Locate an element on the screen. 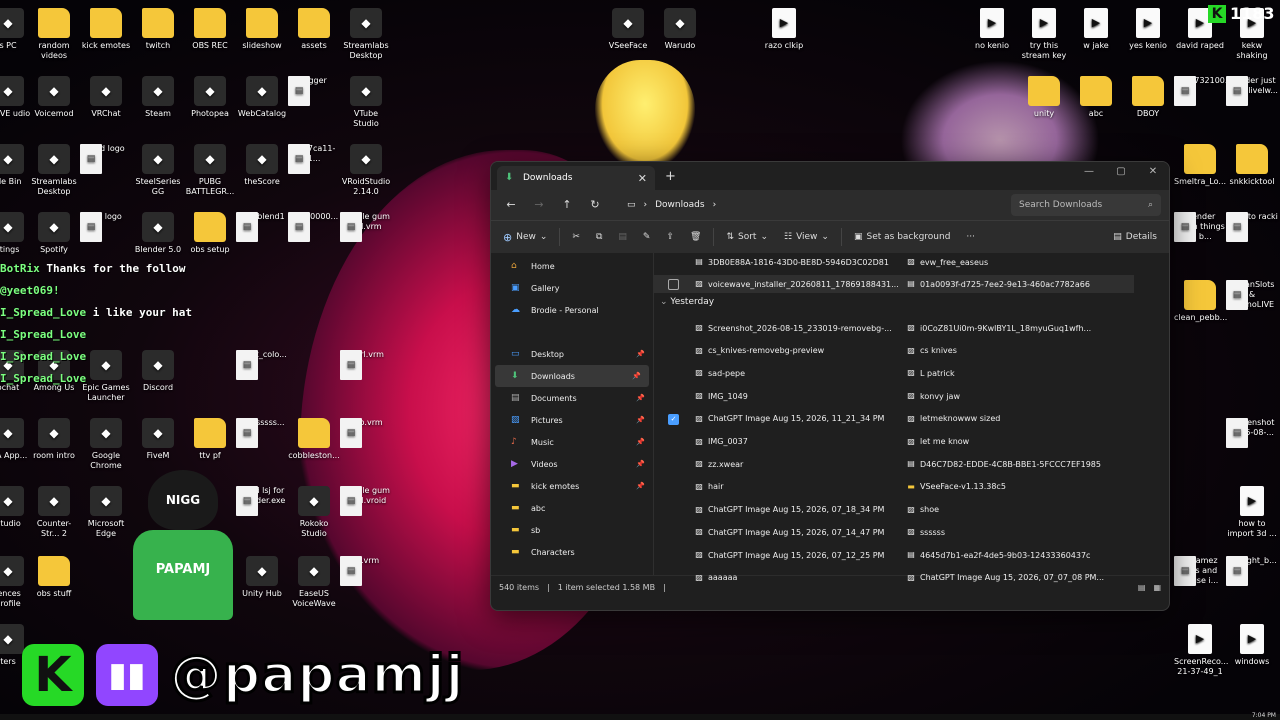 This screenshot has width=1280, height=720. desktop-icon-folder: ttv pf is located at coordinates (210, 439).